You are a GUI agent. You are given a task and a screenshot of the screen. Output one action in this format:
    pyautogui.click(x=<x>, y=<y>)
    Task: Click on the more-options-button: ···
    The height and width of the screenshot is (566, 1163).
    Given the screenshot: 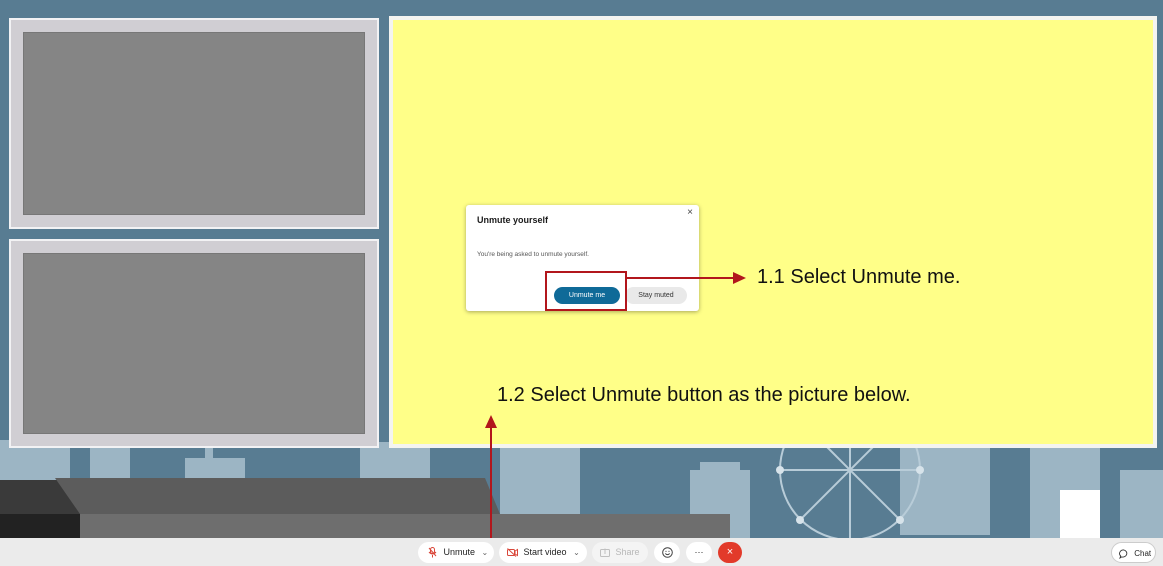 What is the action you would take?
    pyautogui.click(x=699, y=552)
    